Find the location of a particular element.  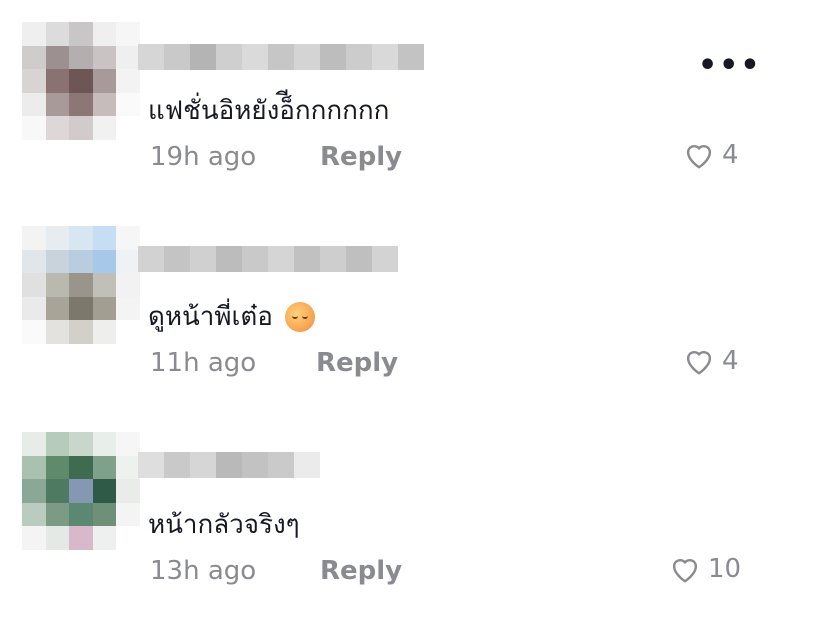

comment-text: แฟชั่นอิหยังอ็ีกกกกกก is located at coordinates (268, 110).